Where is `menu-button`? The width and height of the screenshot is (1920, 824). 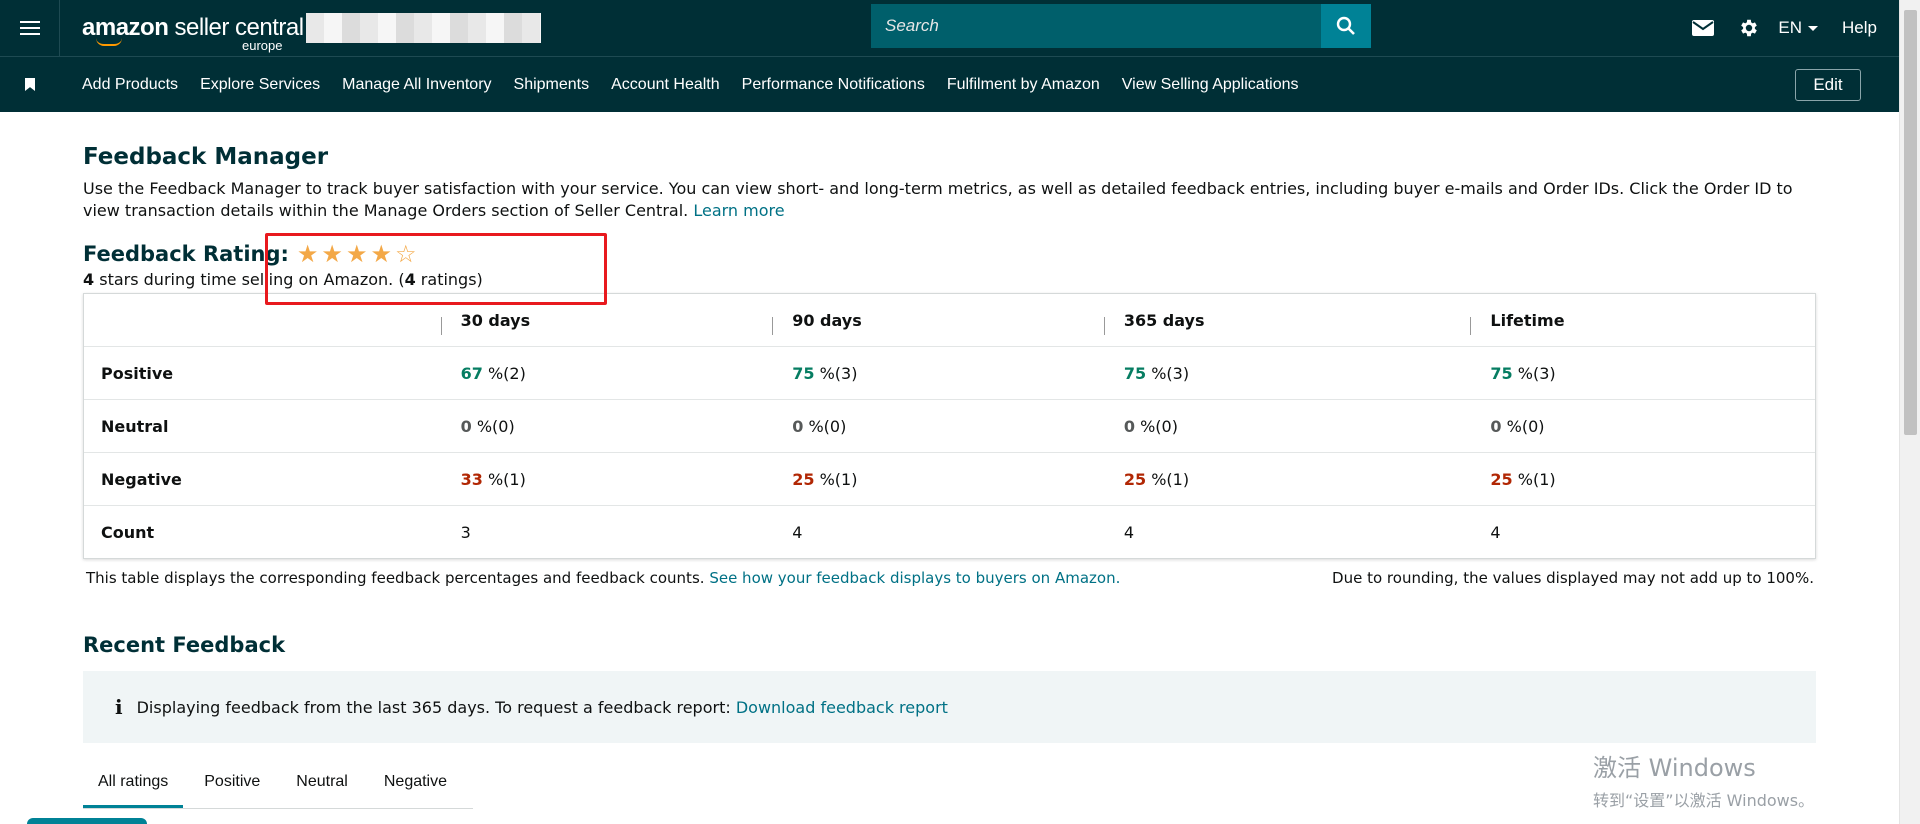 menu-button is located at coordinates (30, 28).